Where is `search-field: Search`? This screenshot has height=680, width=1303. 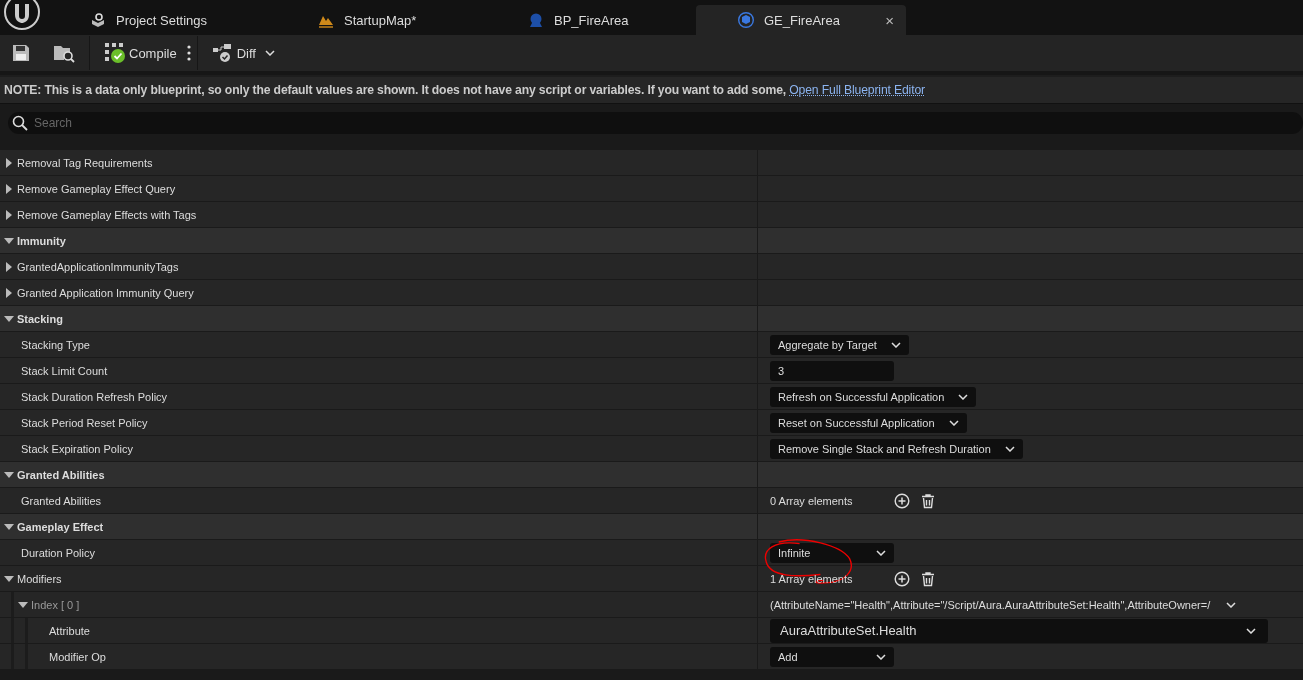
search-field: Search is located at coordinates (655, 123).